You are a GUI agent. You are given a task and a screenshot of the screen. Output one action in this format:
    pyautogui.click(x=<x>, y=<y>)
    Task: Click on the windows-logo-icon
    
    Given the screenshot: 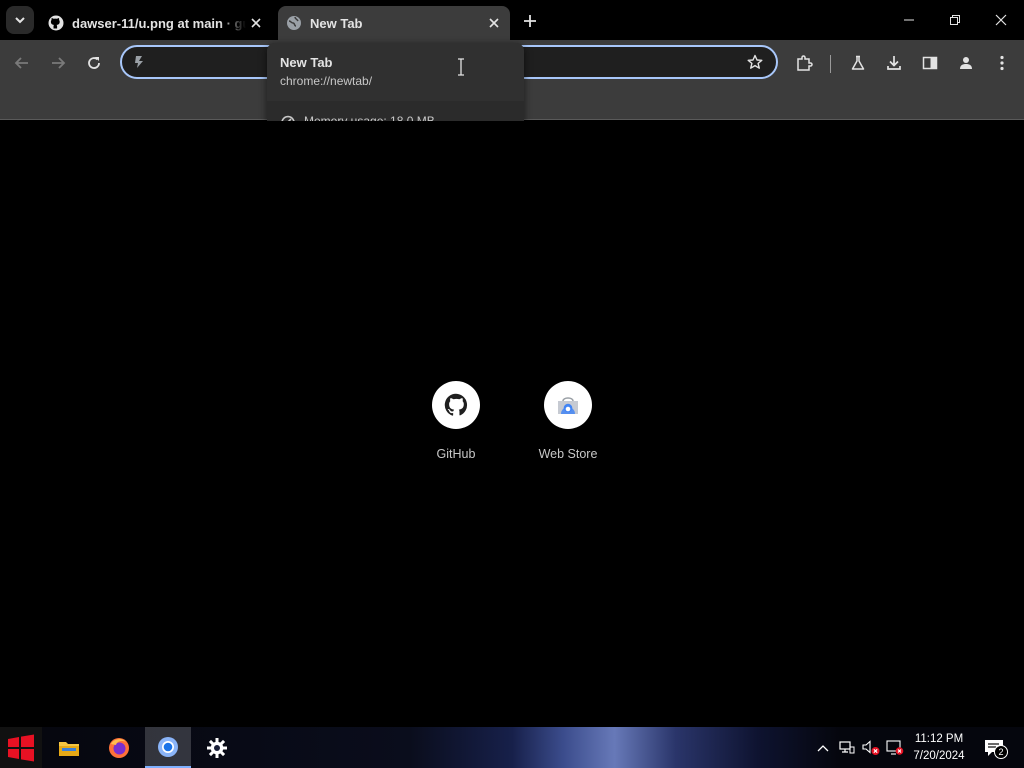 What is the action you would take?
    pyautogui.click(x=21, y=747)
    